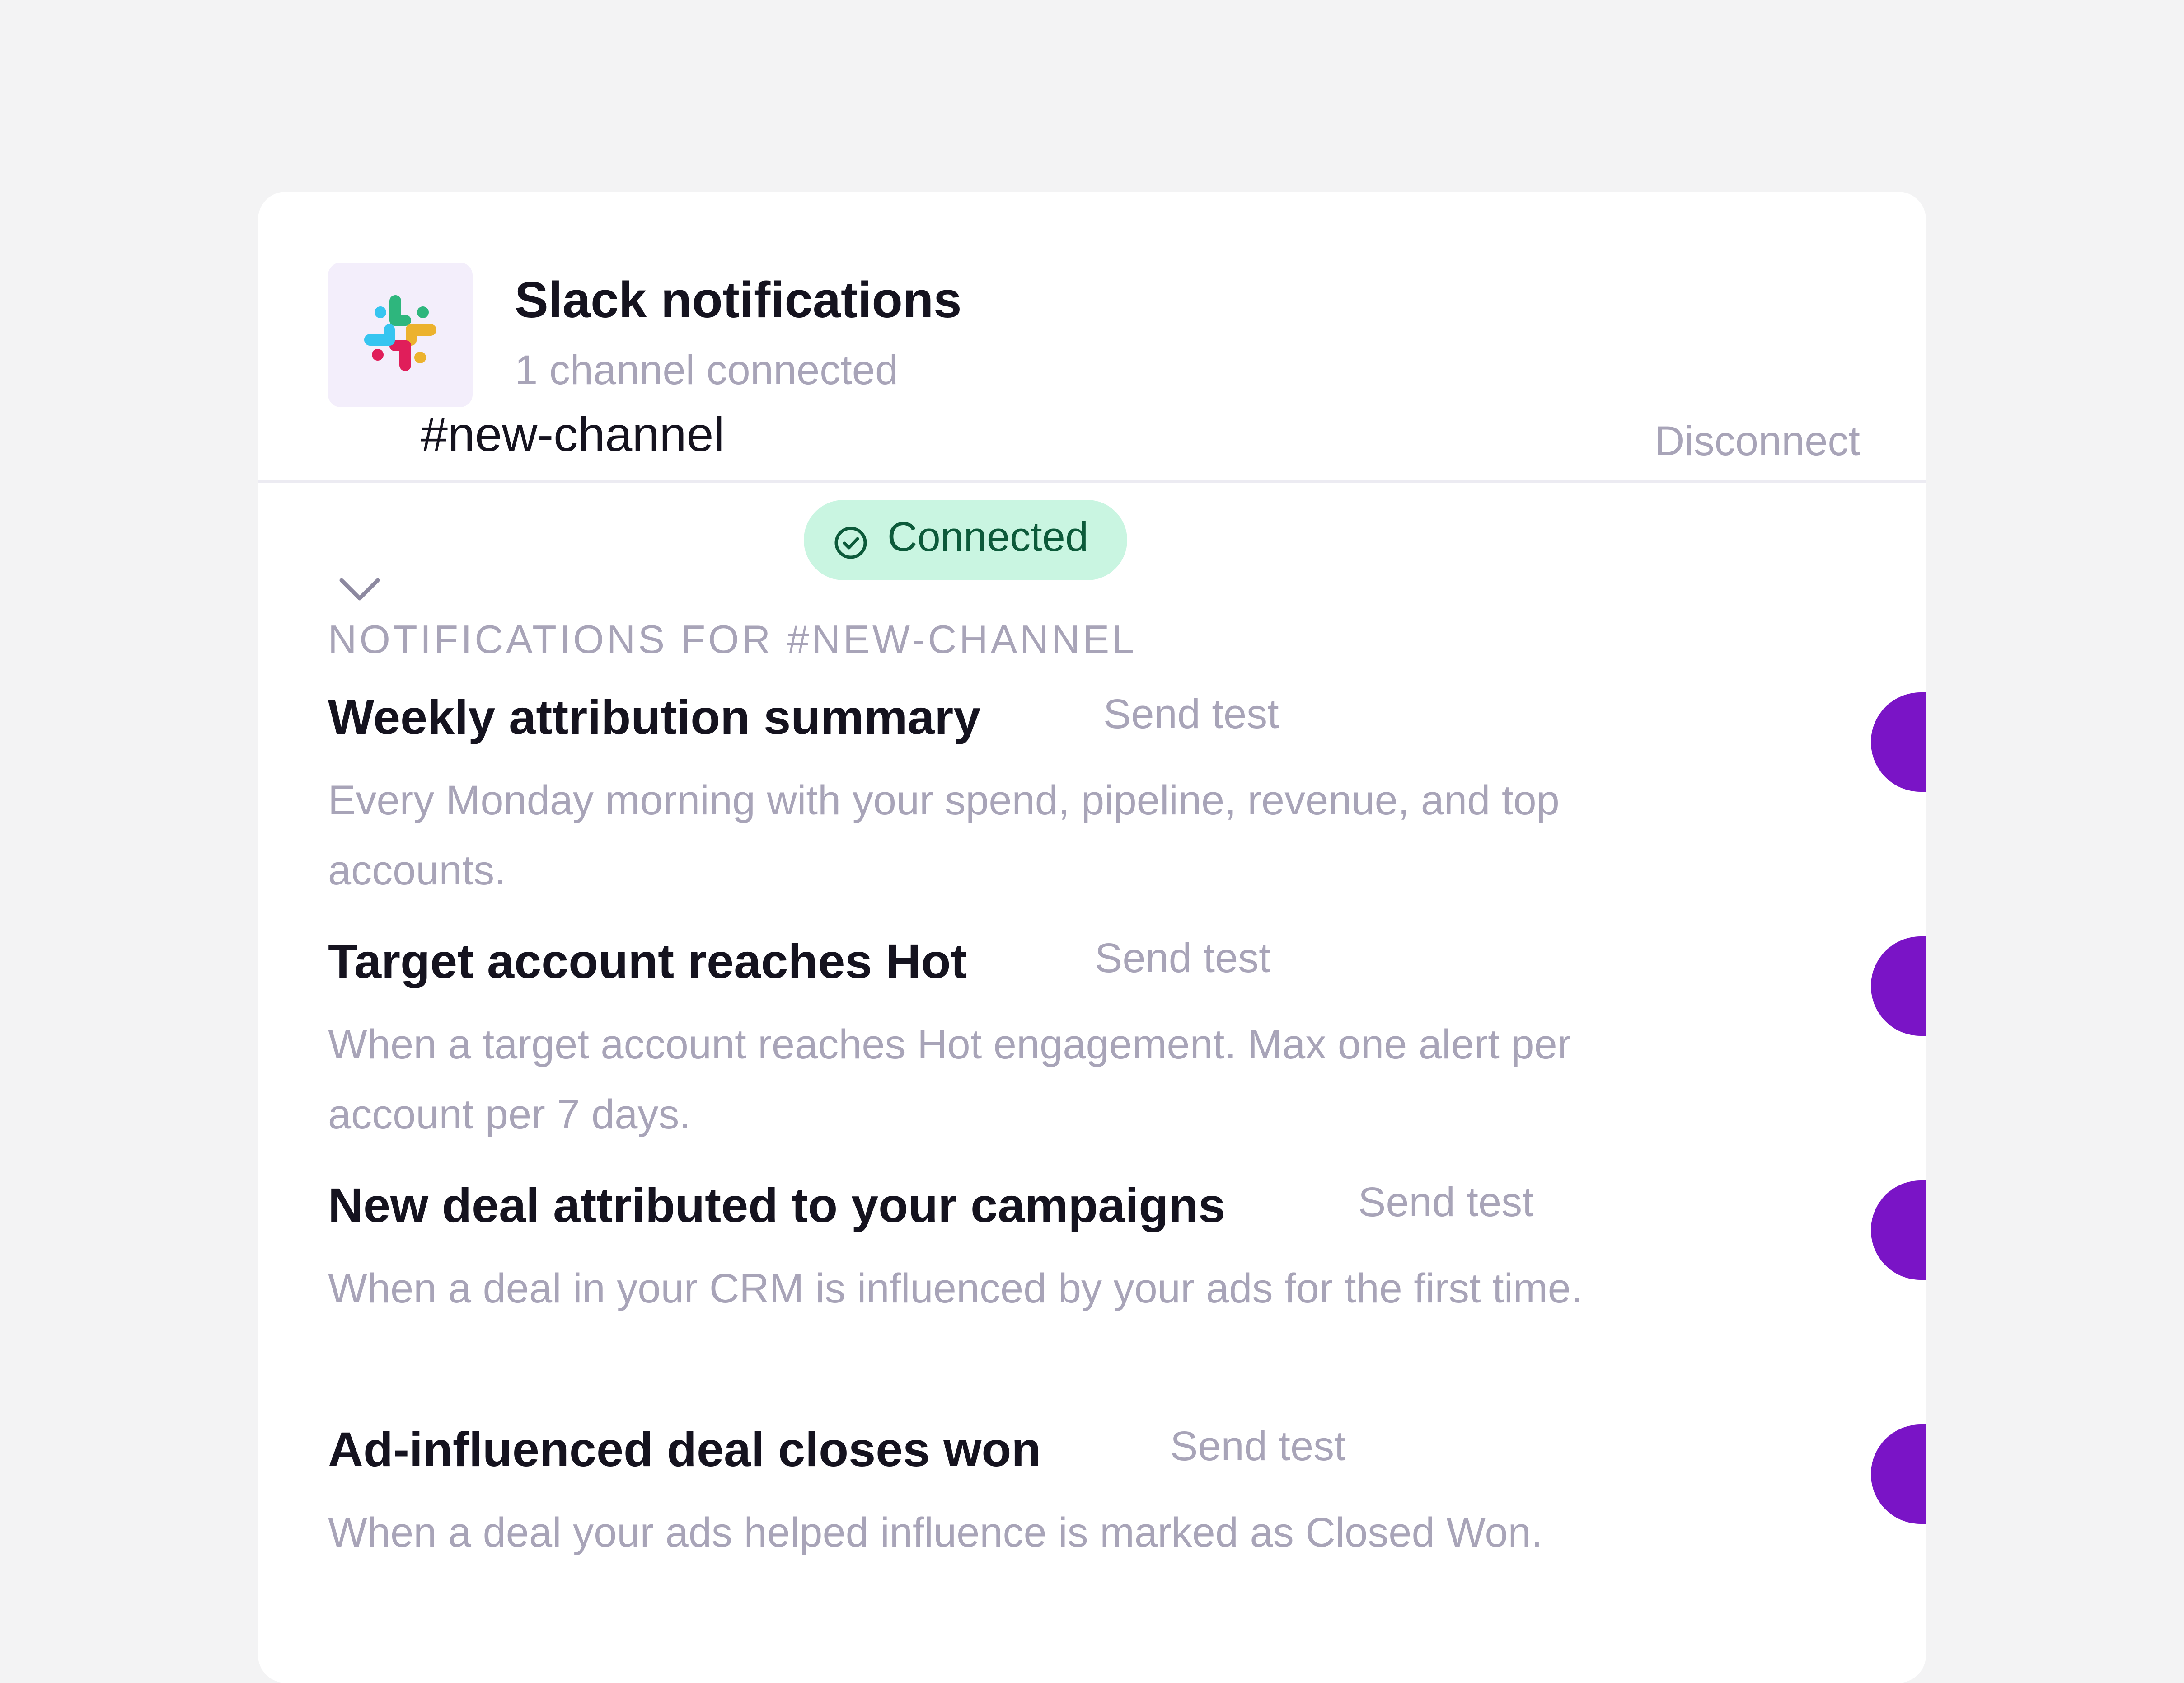 The image size is (2184, 1683). Describe the element at coordinates (654, 717) in the screenshot. I see `notification-title: Weekly attribution summary` at that location.